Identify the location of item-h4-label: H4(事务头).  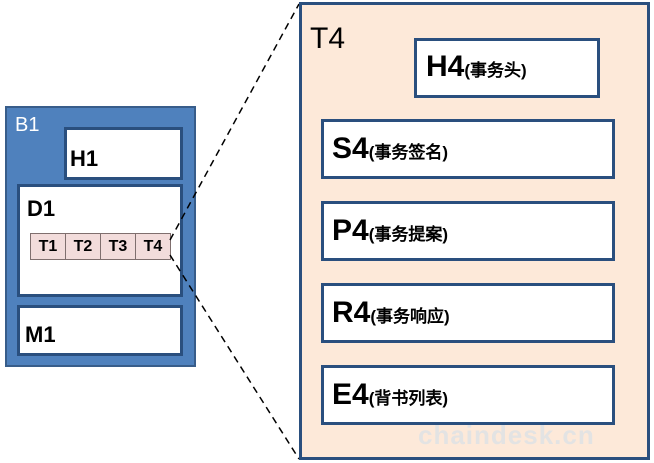
(476, 67).